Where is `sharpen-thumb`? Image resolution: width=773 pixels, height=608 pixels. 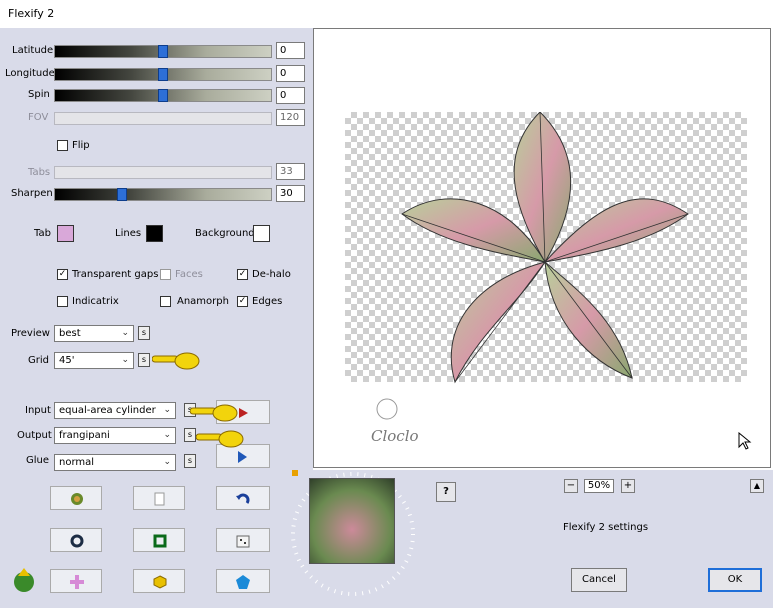 sharpen-thumb is located at coordinates (122, 194).